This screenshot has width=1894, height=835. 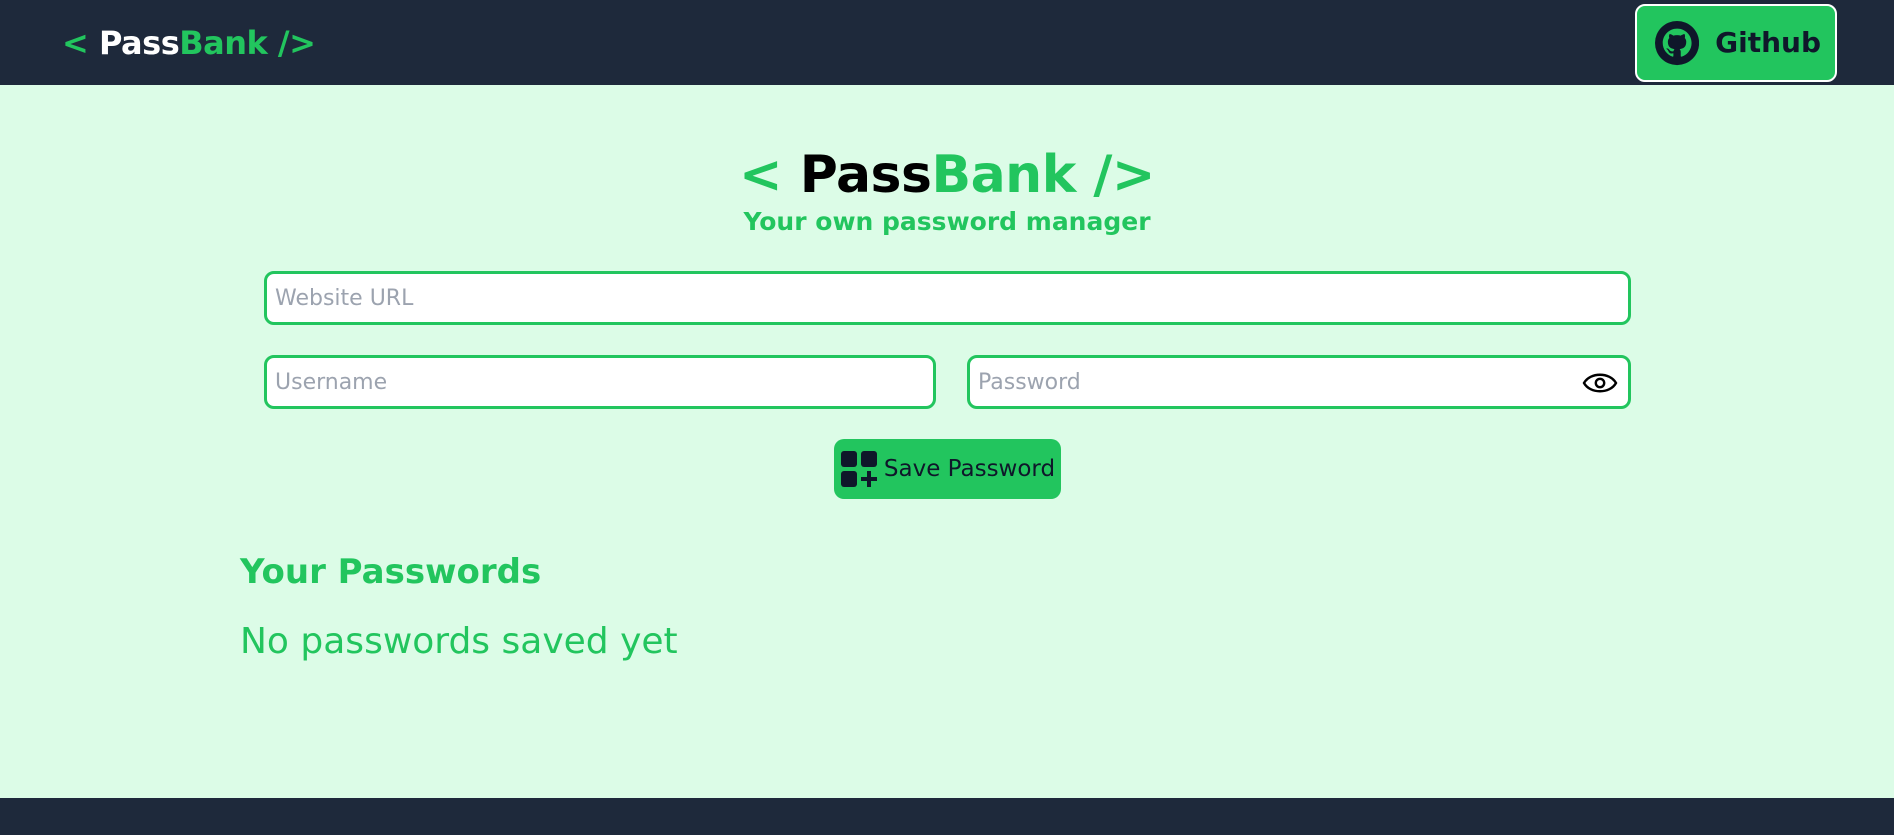 I want to click on logo-close: />, so click(x=296, y=42).